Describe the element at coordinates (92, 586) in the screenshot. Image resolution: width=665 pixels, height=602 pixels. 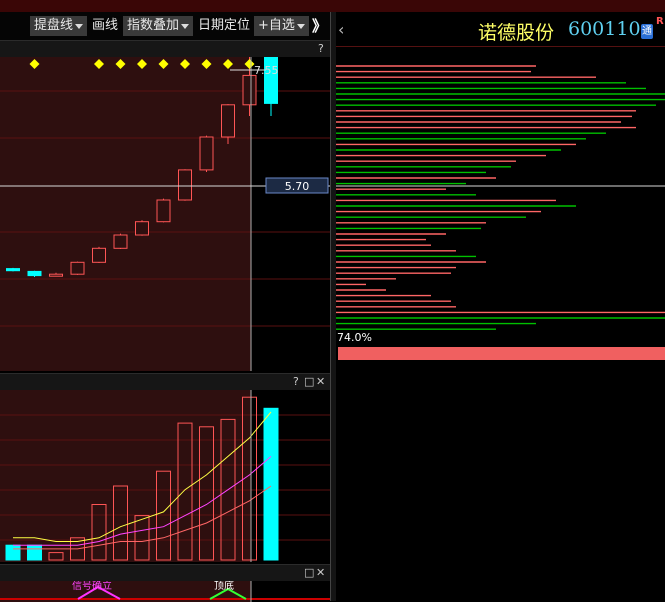
I see `signal-label-left: 信号确立` at that location.